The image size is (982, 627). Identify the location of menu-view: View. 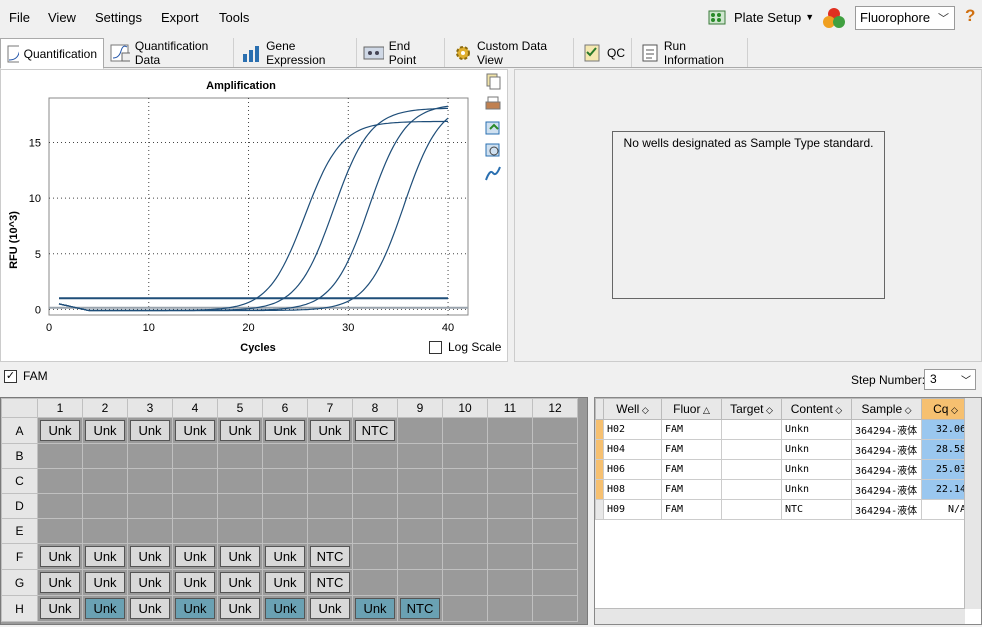
(62, 17).